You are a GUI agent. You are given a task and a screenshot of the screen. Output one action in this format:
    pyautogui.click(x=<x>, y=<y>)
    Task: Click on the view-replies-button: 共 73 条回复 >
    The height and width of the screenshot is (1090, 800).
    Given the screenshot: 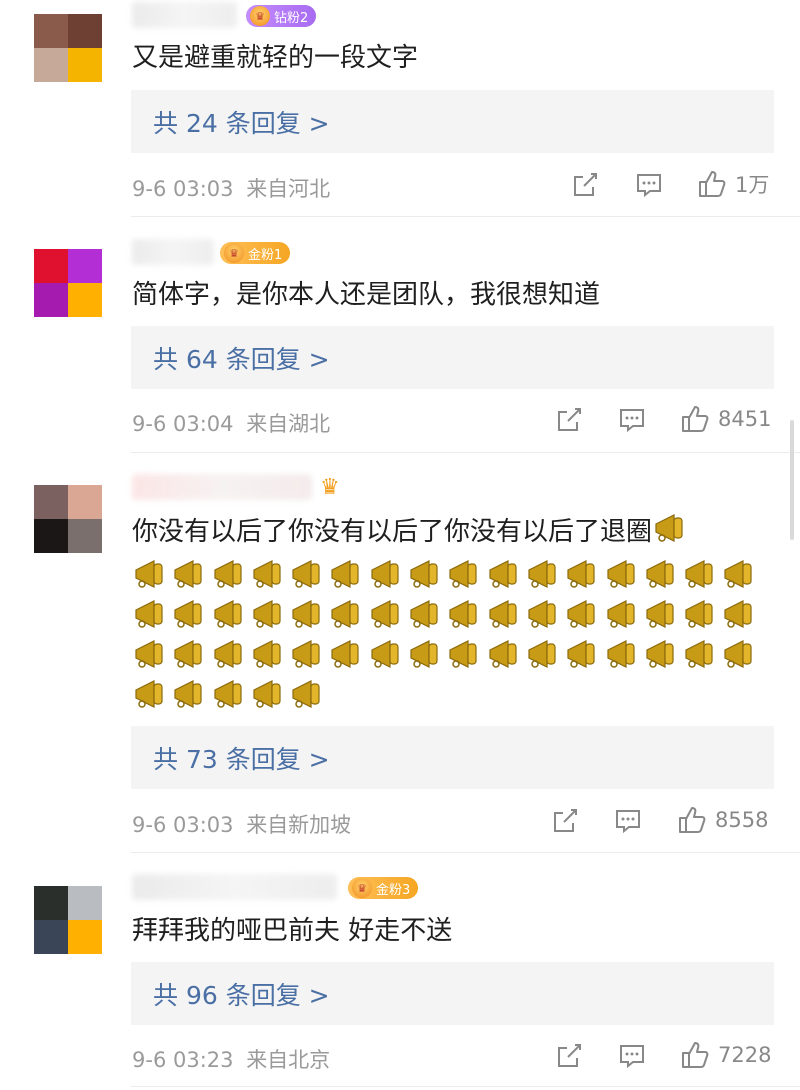 What is the action you would take?
    pyautogui.click(x=452, y=757)
    